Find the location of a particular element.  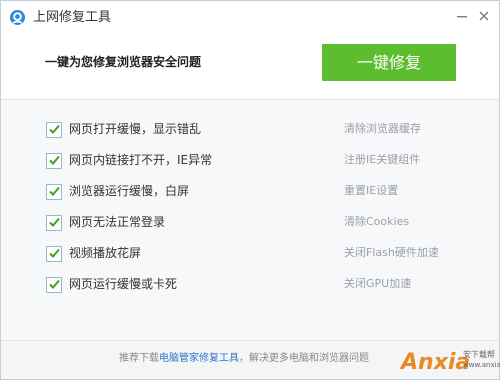

footer-suffix: ，解决更多电脑和浏览器问题 is located at coordinates (304, 358).